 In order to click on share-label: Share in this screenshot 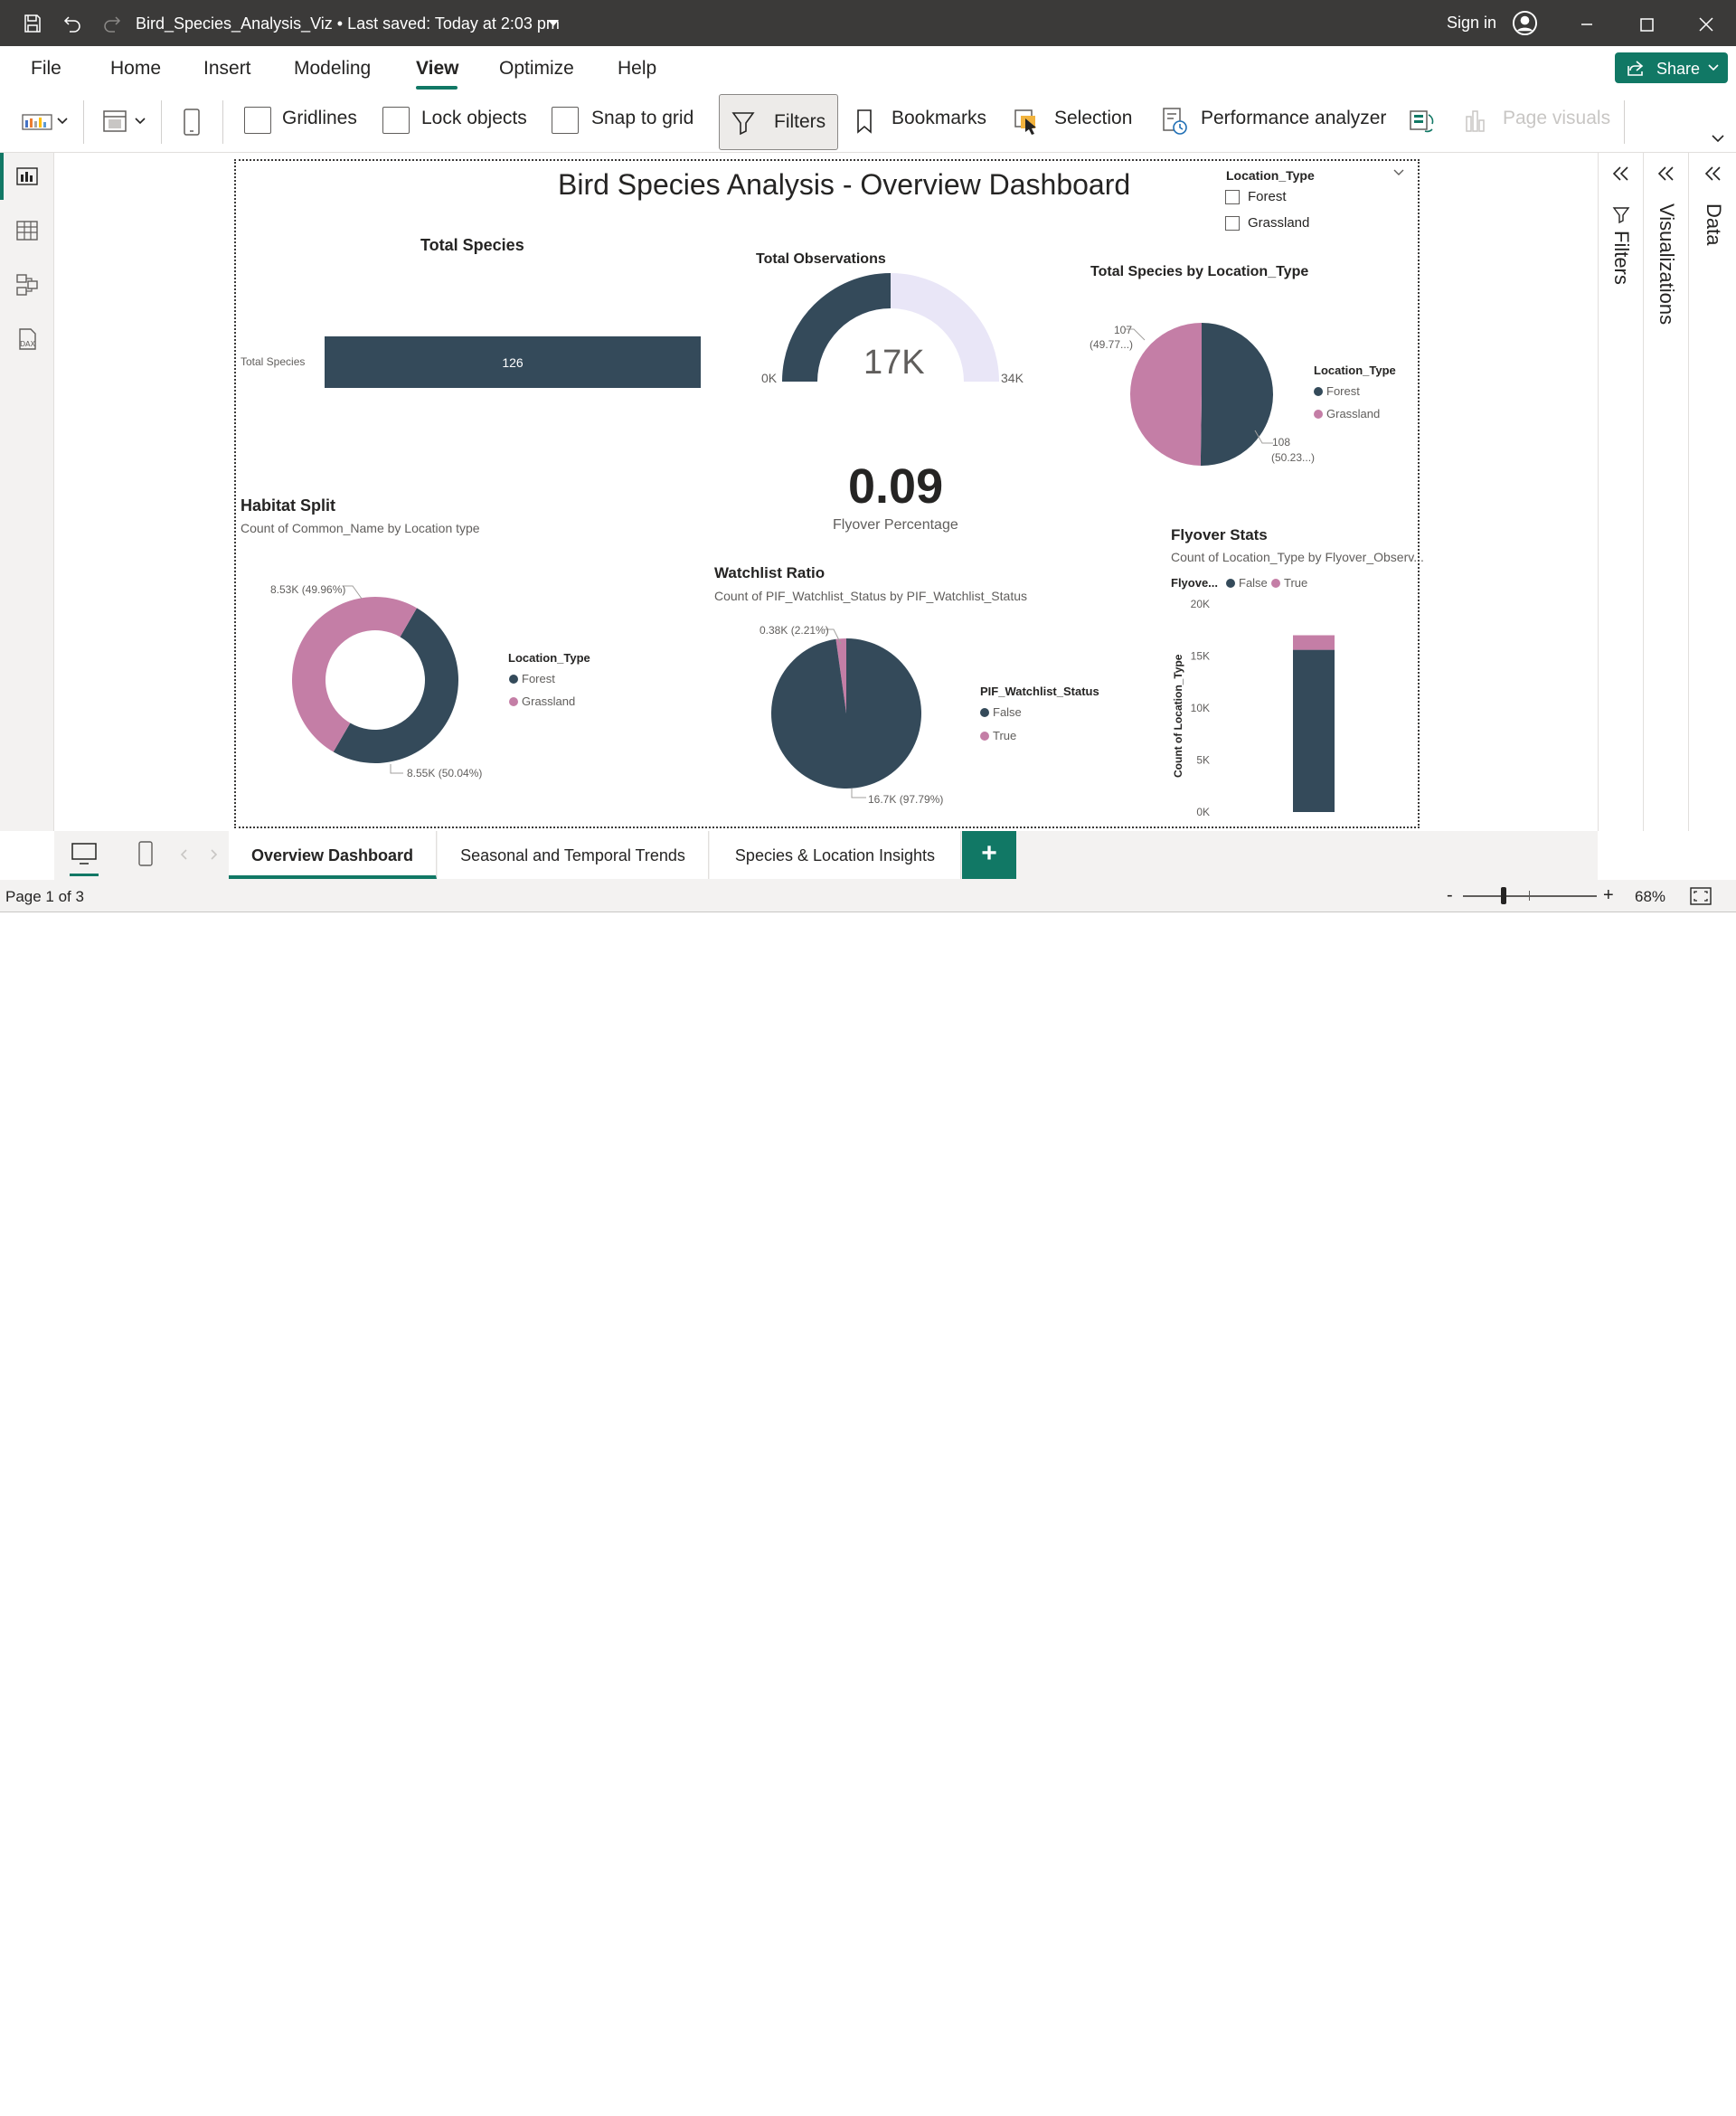, I will do `click(1679, 69)`.